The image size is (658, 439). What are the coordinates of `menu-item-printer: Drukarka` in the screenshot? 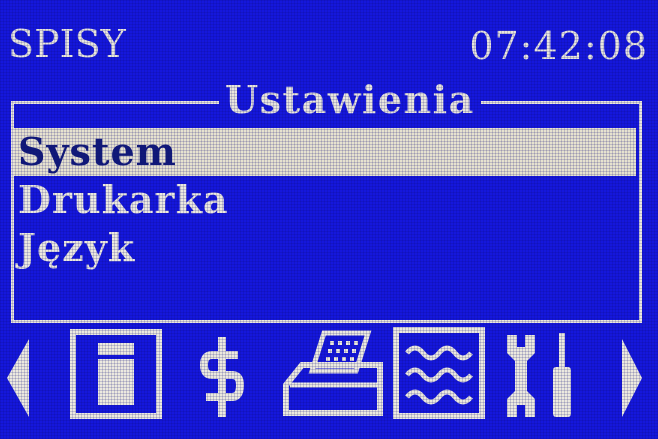 It's located at (326, 200).